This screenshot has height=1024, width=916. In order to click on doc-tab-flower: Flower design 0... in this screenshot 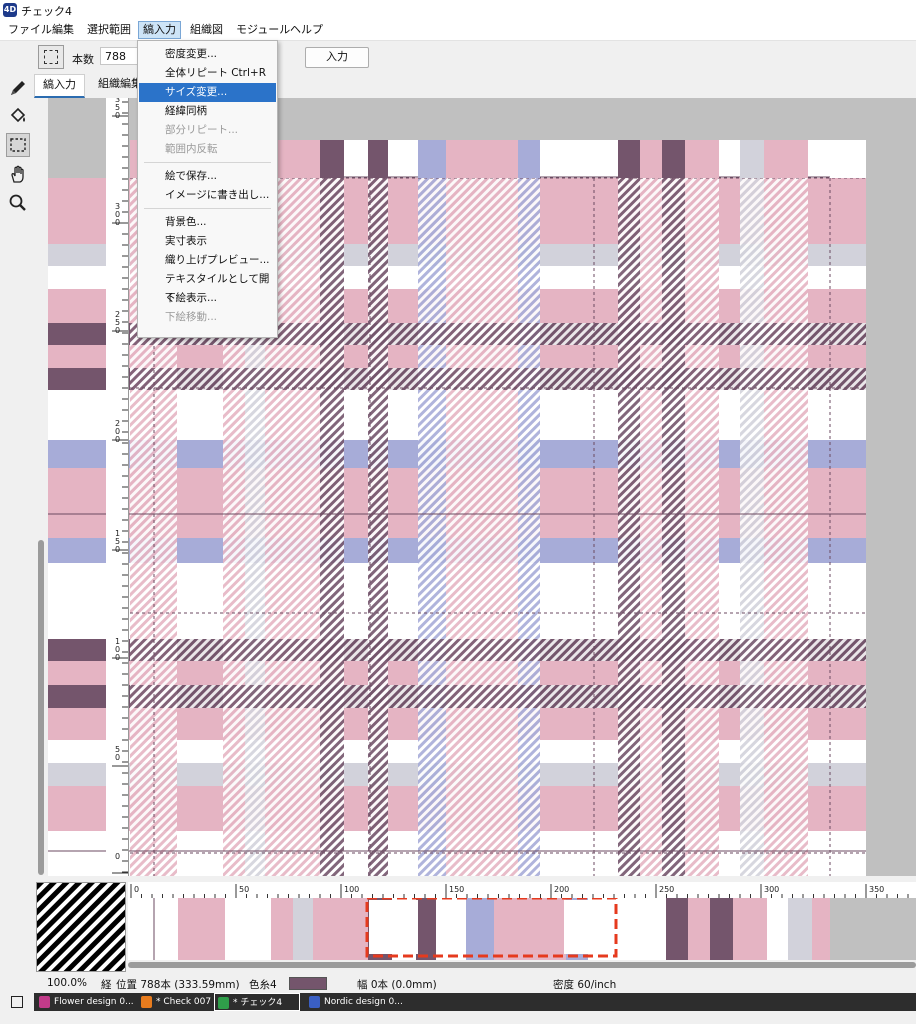, I will do `click(91, 1002)`.